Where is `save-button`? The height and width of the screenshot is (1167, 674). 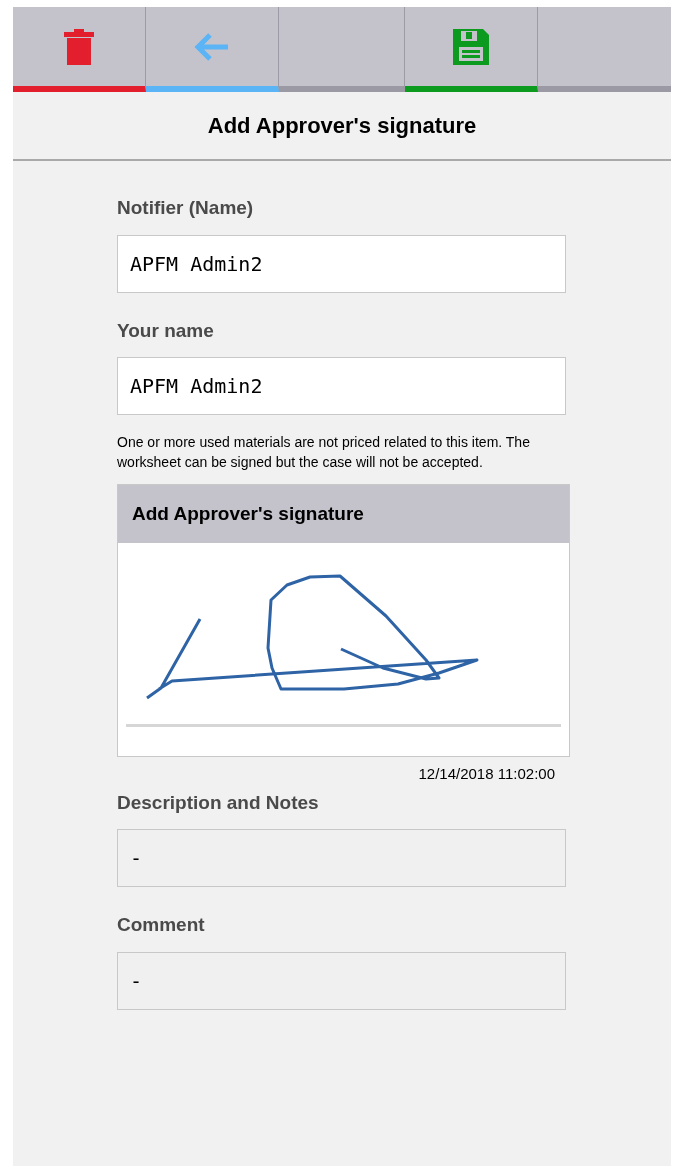
save-button is located at coordinates (471, 49).